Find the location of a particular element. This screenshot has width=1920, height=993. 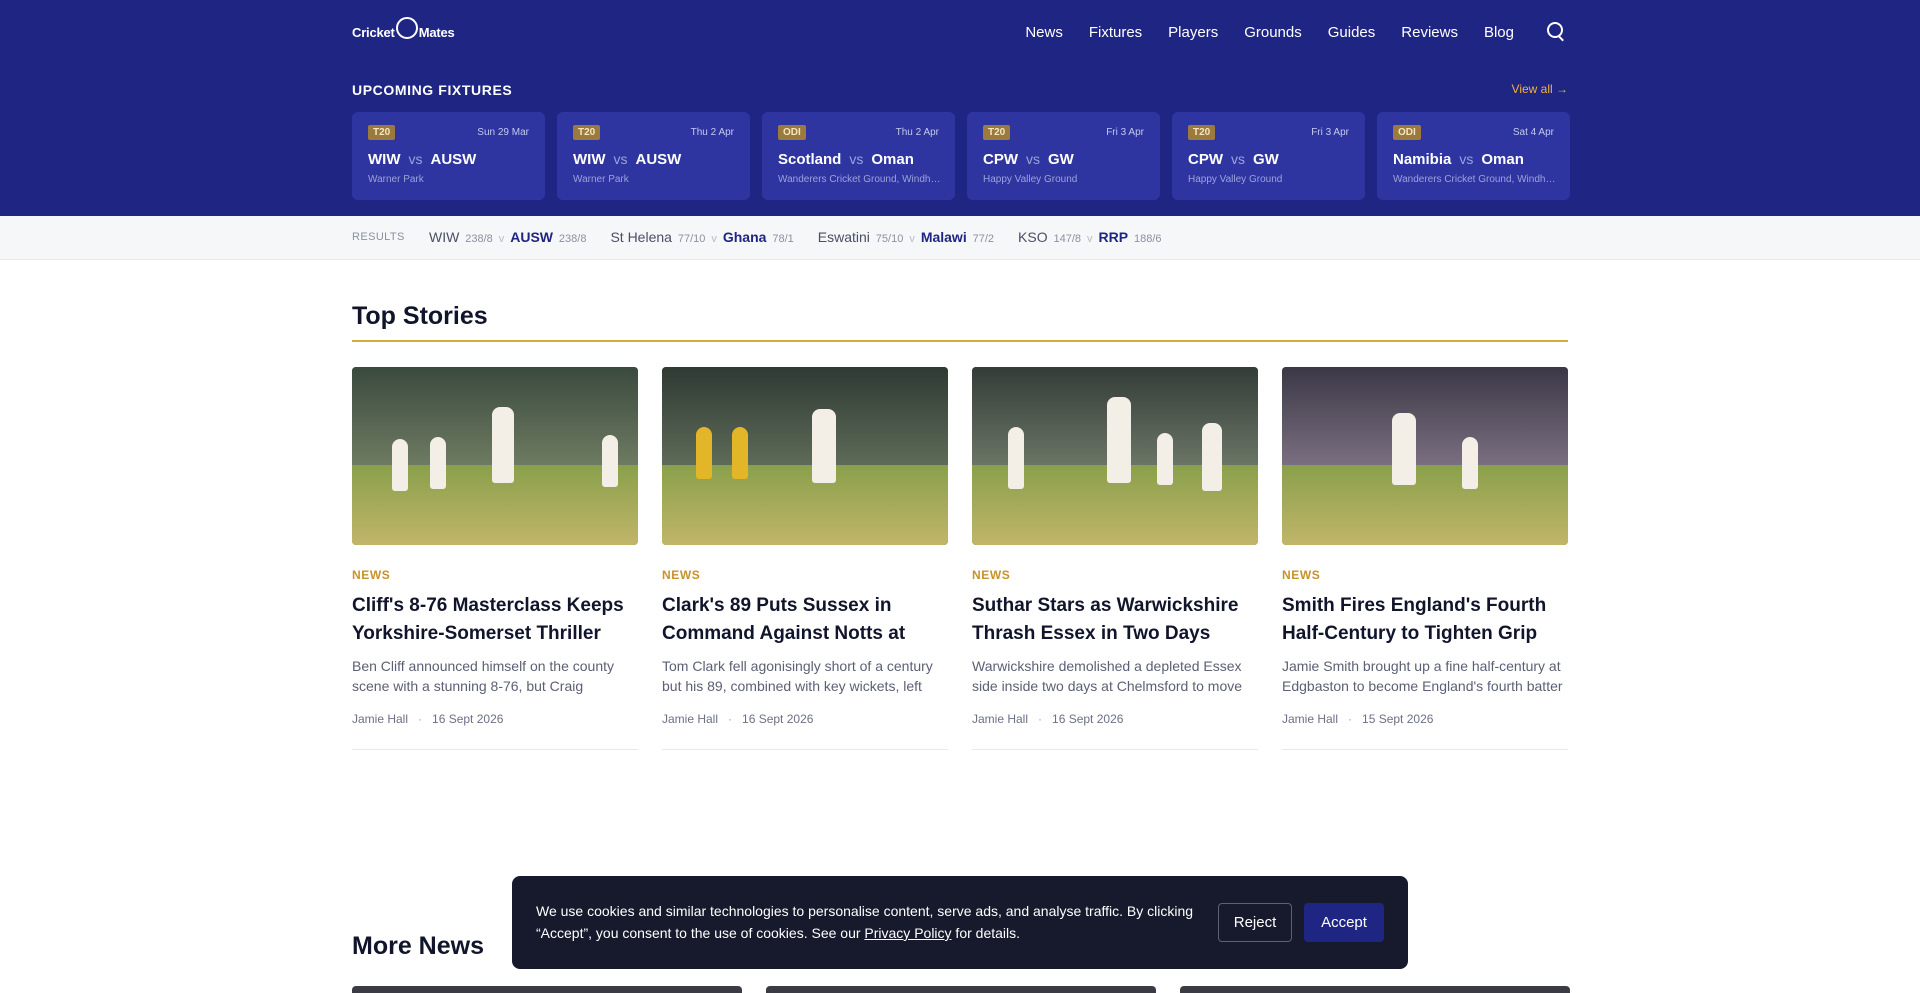

nav-news: News is located at coordinates (1044, 32).